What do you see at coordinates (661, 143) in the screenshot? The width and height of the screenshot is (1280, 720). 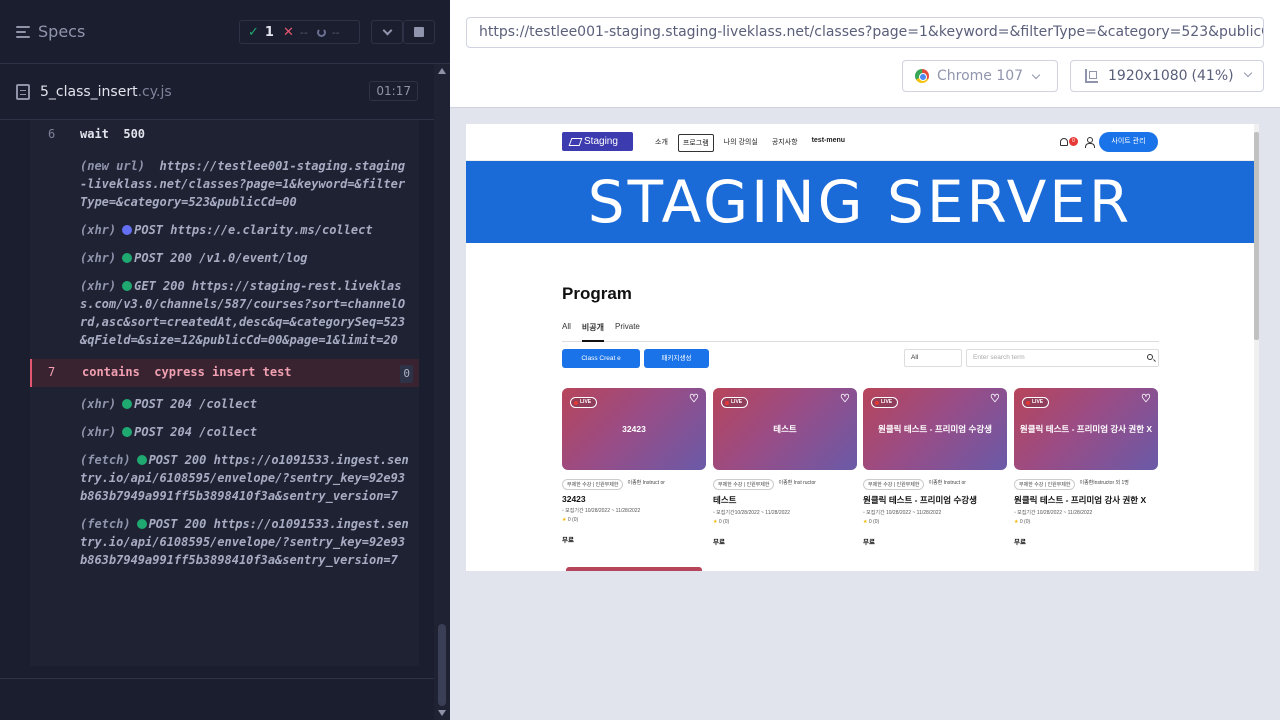 I see `menu-item-intro: 소개` at bounding box center [661, 143].